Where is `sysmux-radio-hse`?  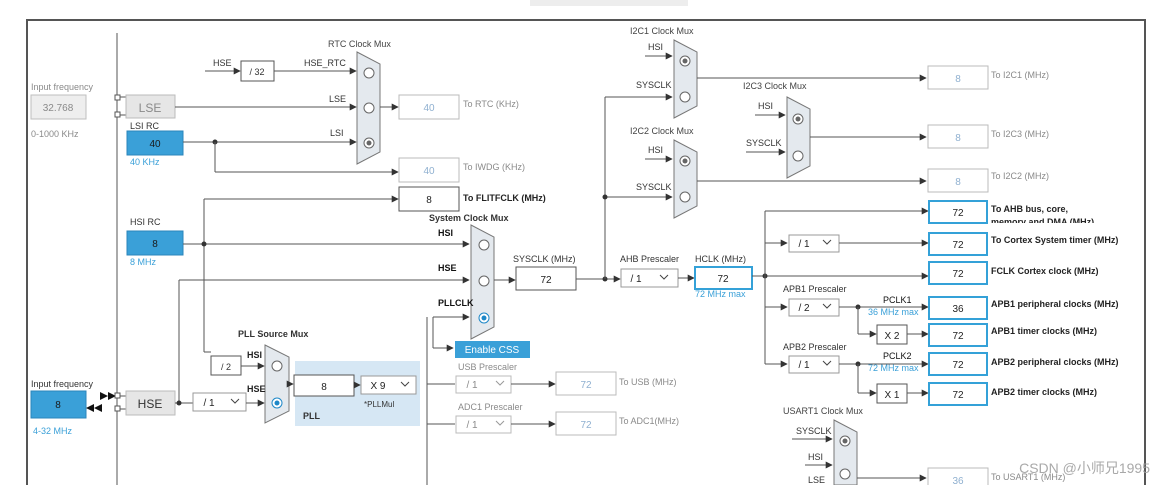
sysmux-radio-hse is located at coordinates (484, 281).